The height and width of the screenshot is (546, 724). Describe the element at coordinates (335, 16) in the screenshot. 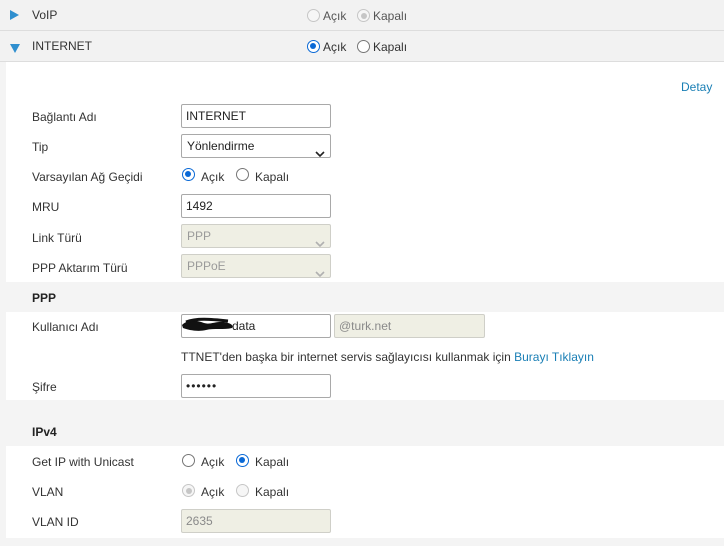

I see `voip-on-label: Açık` at that location.